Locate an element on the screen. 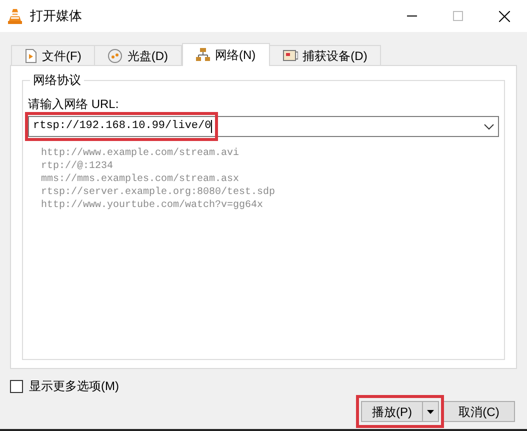 This screenshot has width=527, height=431. example-url: rtsp://server.example.org:8080/test.sdp is located at coordinates (158, 192).